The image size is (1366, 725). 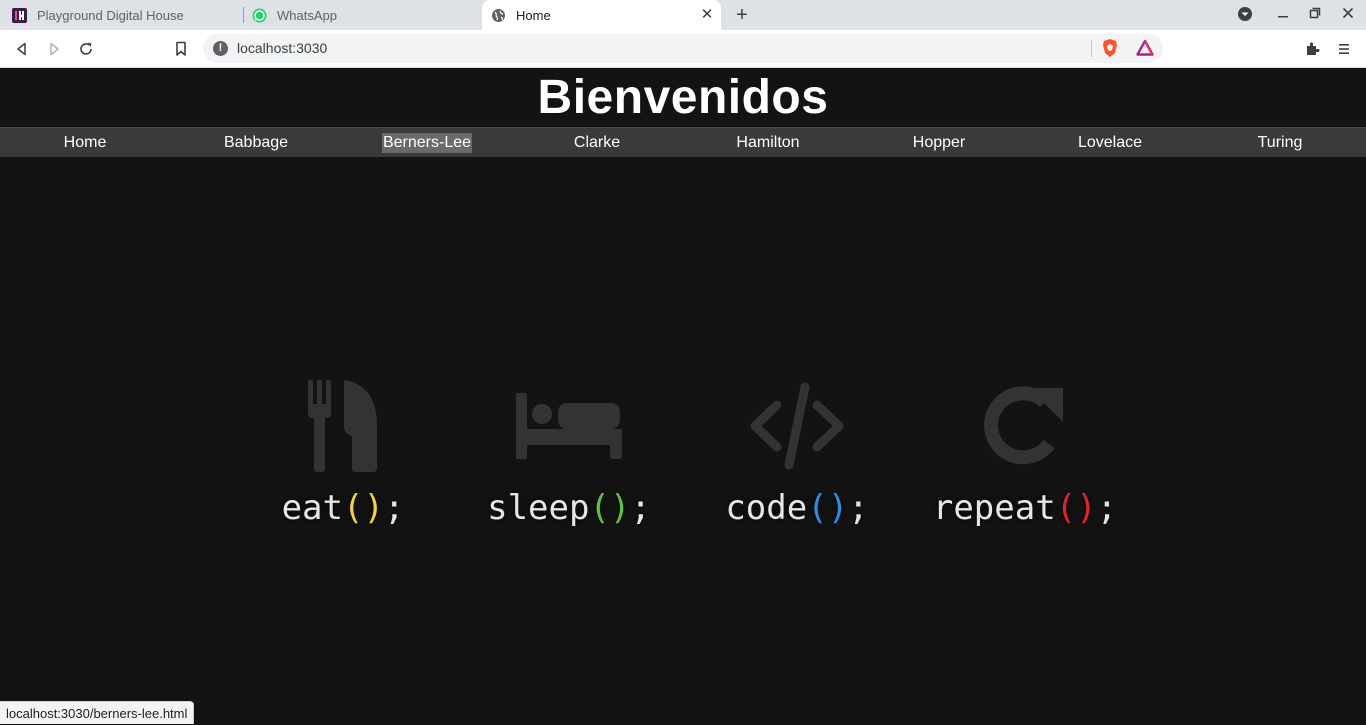 I want to click on address-bar: ! localhost:3030, so click(x=683, y=48).